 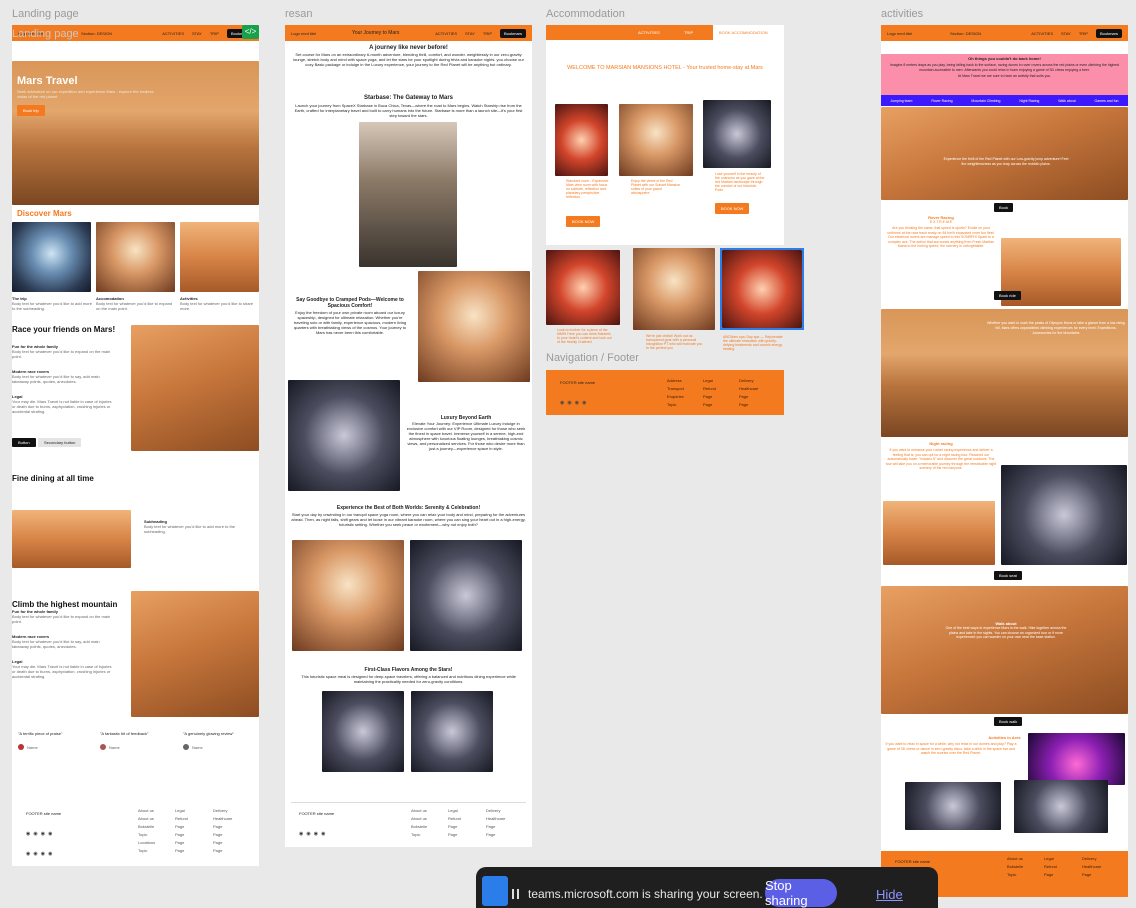 I want to click on frame-label-activities: activities, so click(x=902, y=14).